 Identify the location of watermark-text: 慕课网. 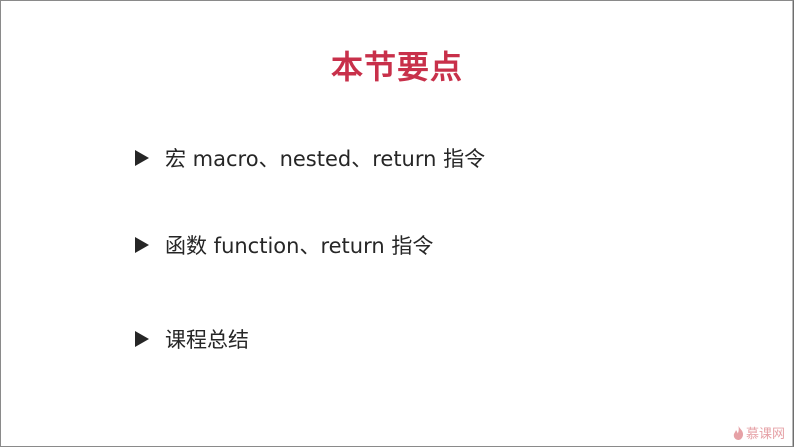
(765, 434).